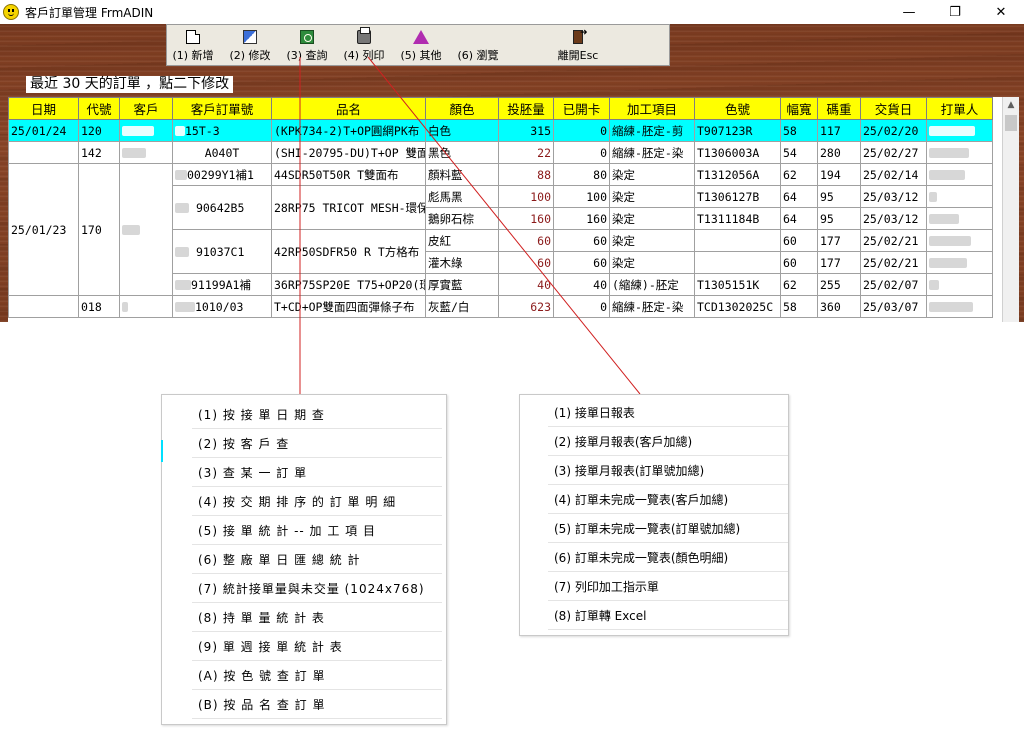 This screenshot has width=1024, height=756. I want to click on cell-input: 88, so click(526, 174).